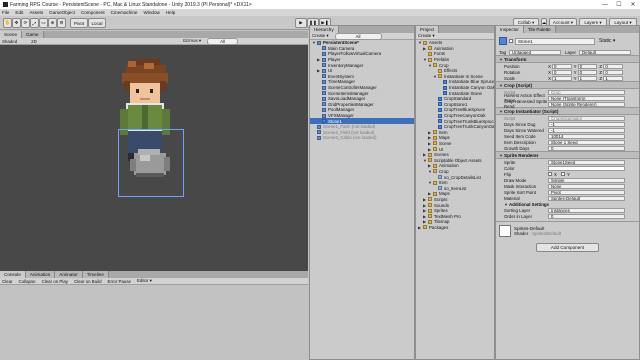 This screenshot has width=640, height=360. What do you see at coordinates (301, 23) in the screenshot?
I see `play-button: ▶` at bounding box center [301, 23].